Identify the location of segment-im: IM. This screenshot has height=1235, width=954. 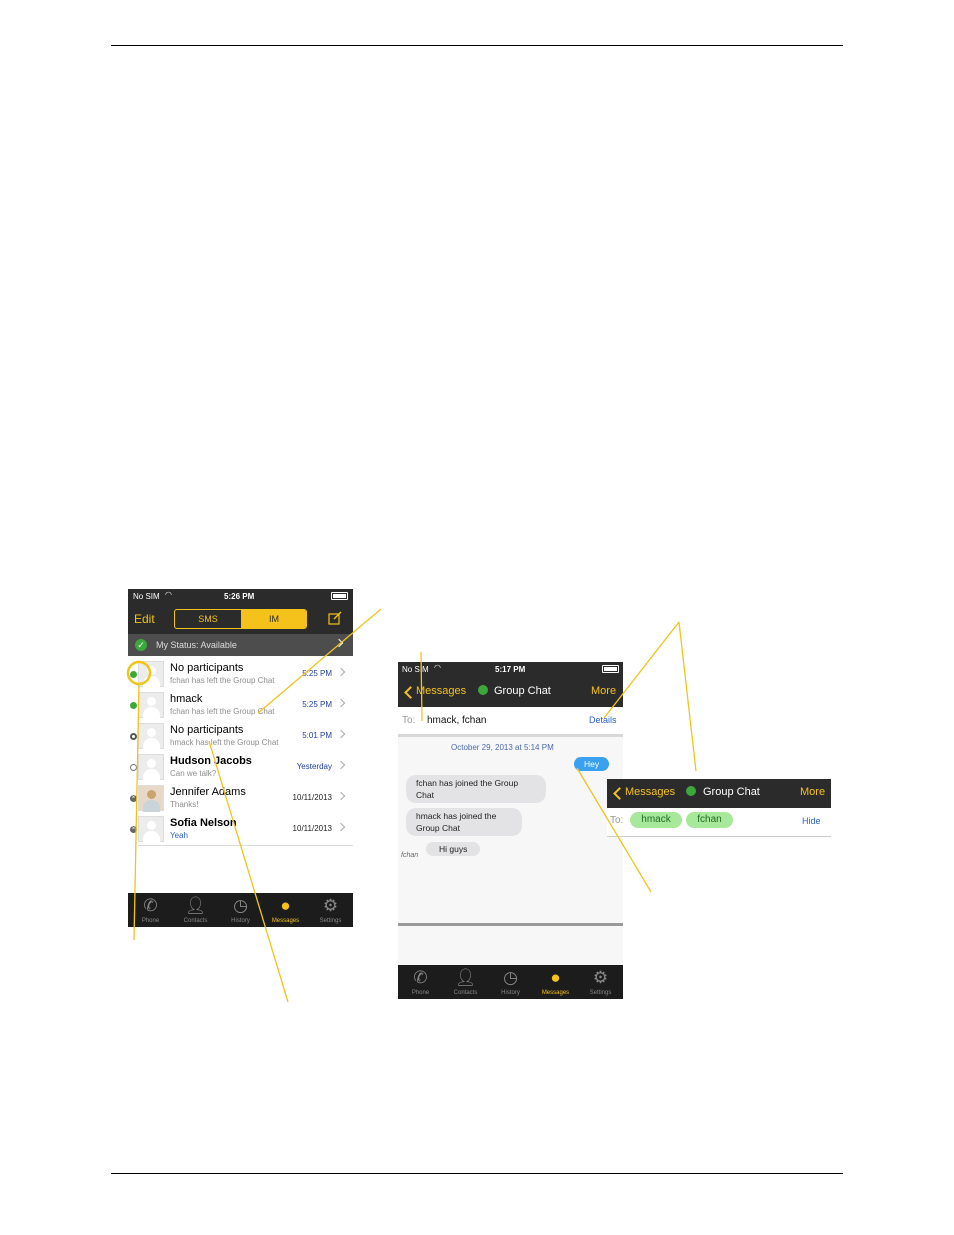
(273, 619).